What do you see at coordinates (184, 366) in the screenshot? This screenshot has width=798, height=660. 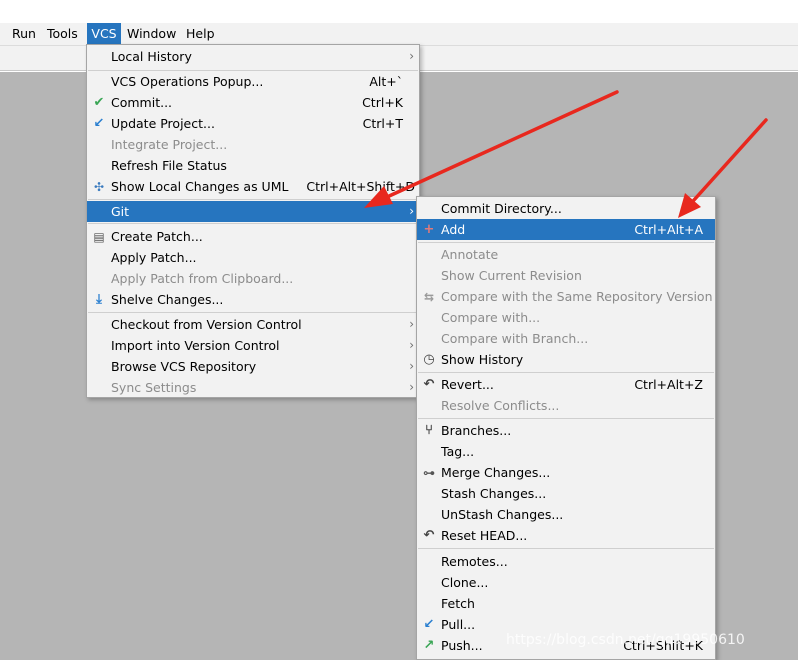 I see `menu-item-label: Browse VCS Repository` at bounding box center [184, 366].